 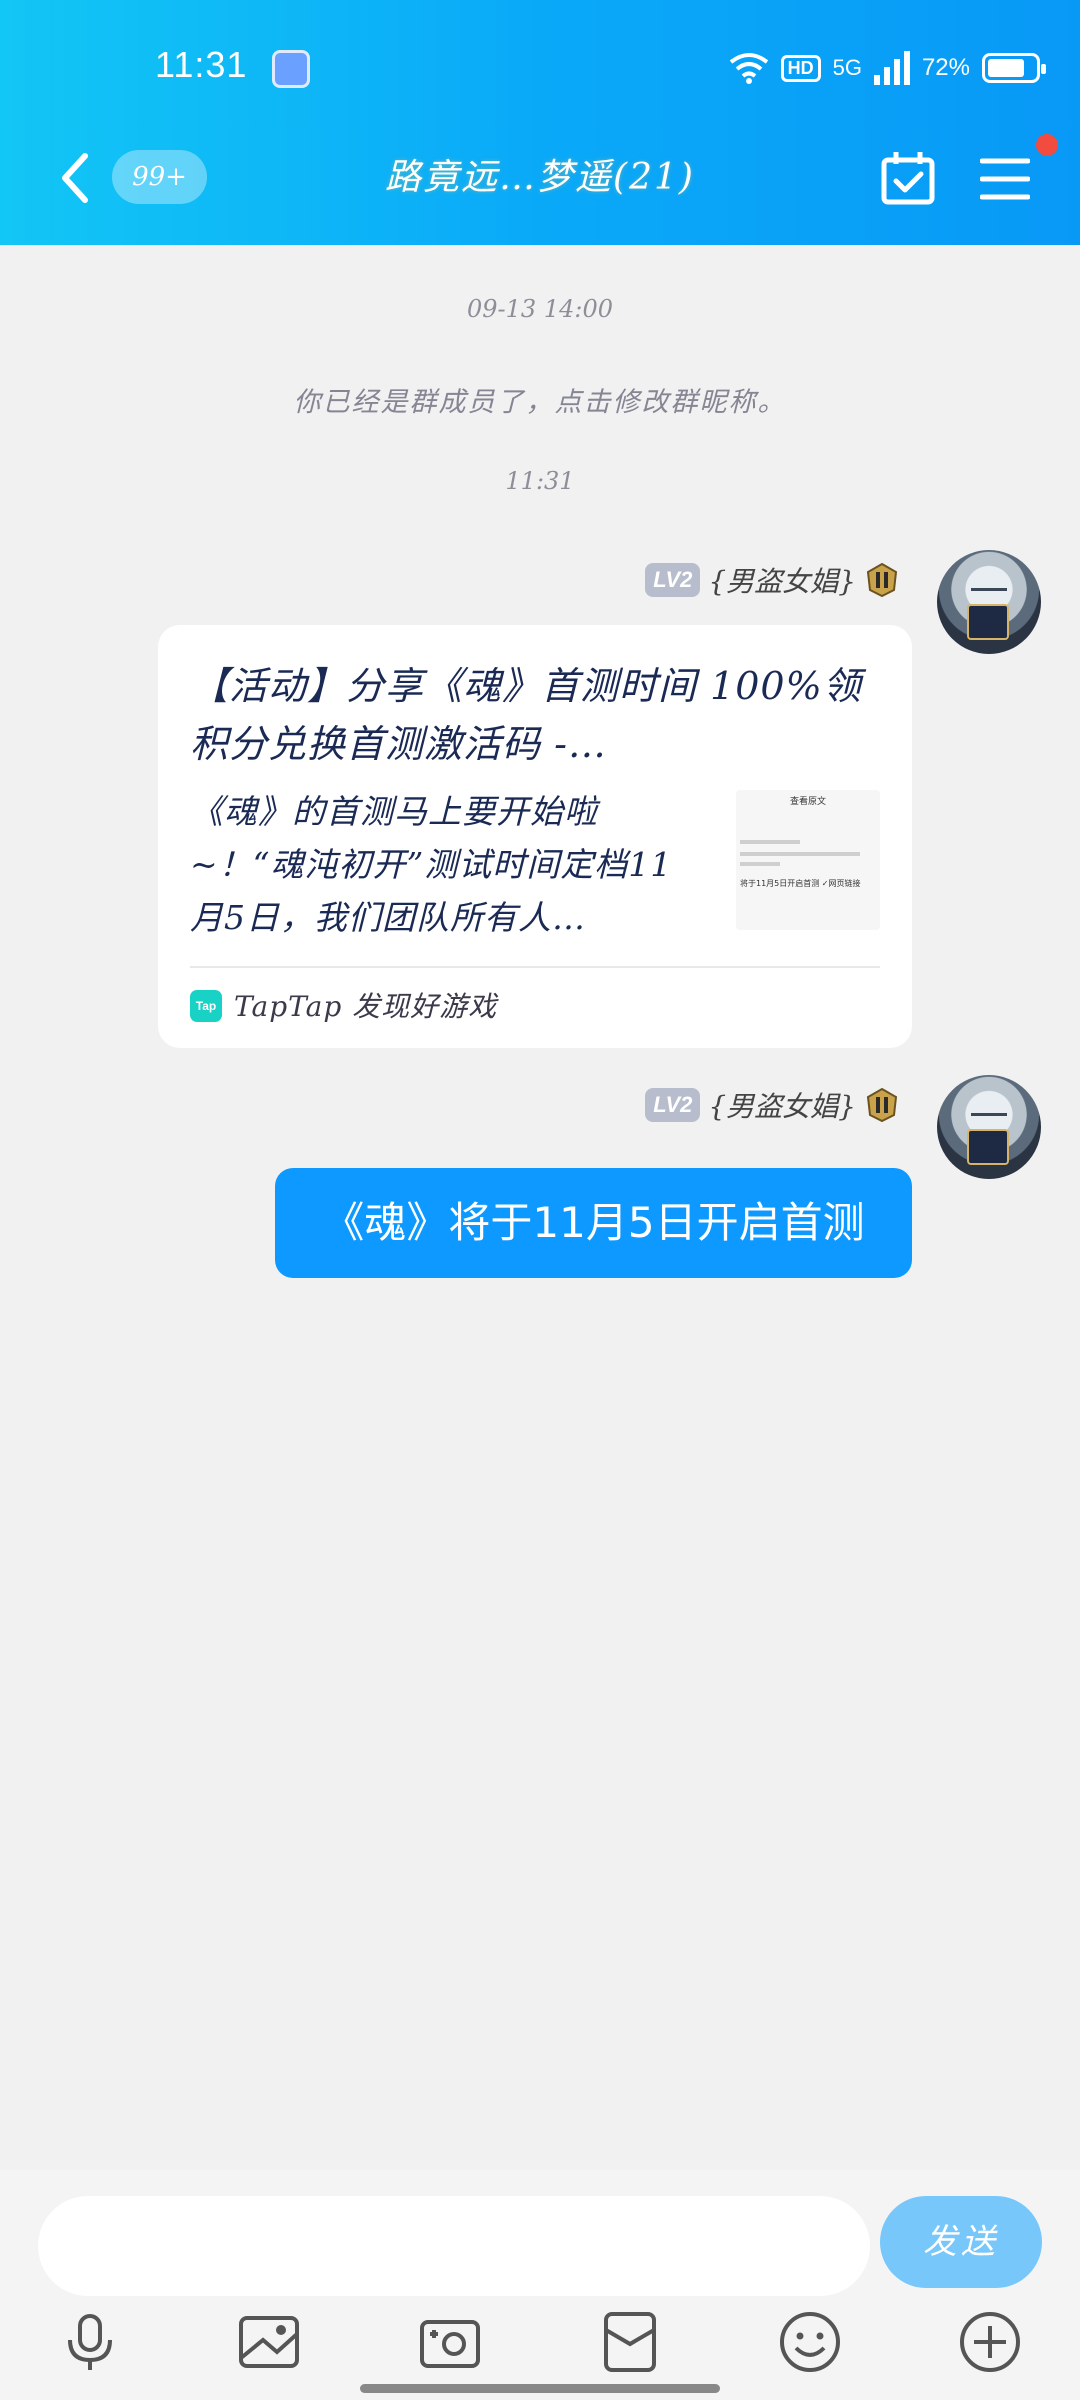 What do you see at coordinates (269, 2342) in the screenshot?
I see `image-icon` at bounding box center [269, 2342].